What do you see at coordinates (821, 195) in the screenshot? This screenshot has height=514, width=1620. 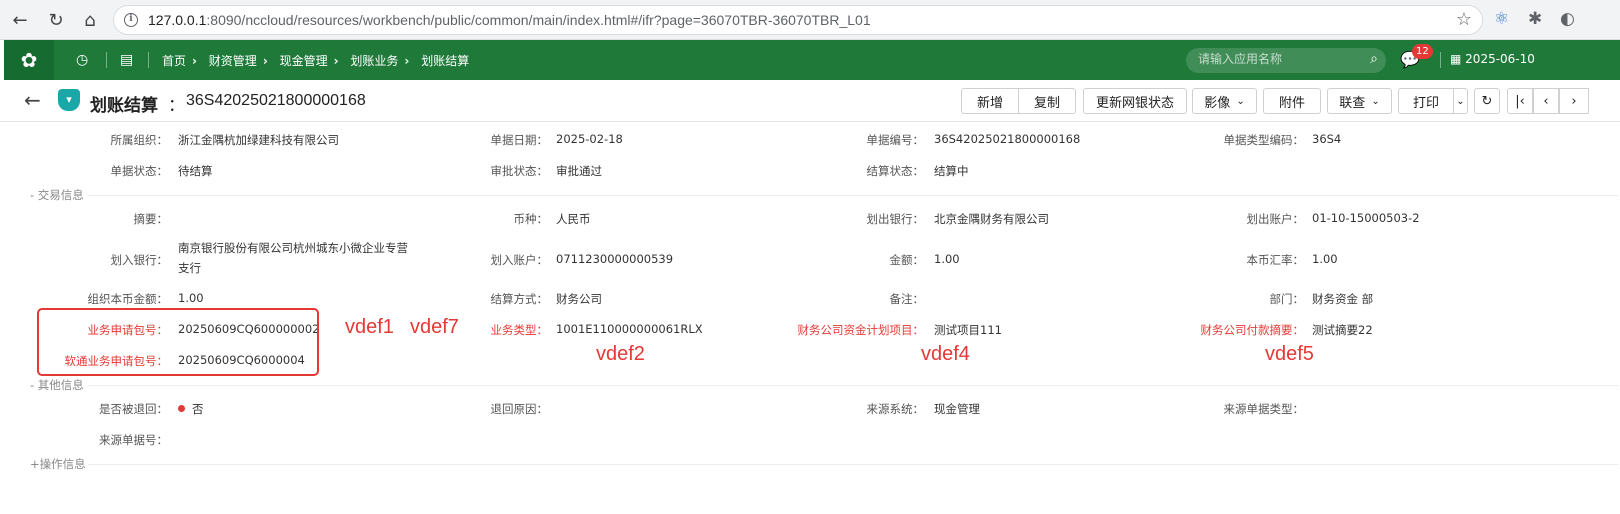 I see `section-trade-info: - 交易信息` at bounding box center [821, 195].